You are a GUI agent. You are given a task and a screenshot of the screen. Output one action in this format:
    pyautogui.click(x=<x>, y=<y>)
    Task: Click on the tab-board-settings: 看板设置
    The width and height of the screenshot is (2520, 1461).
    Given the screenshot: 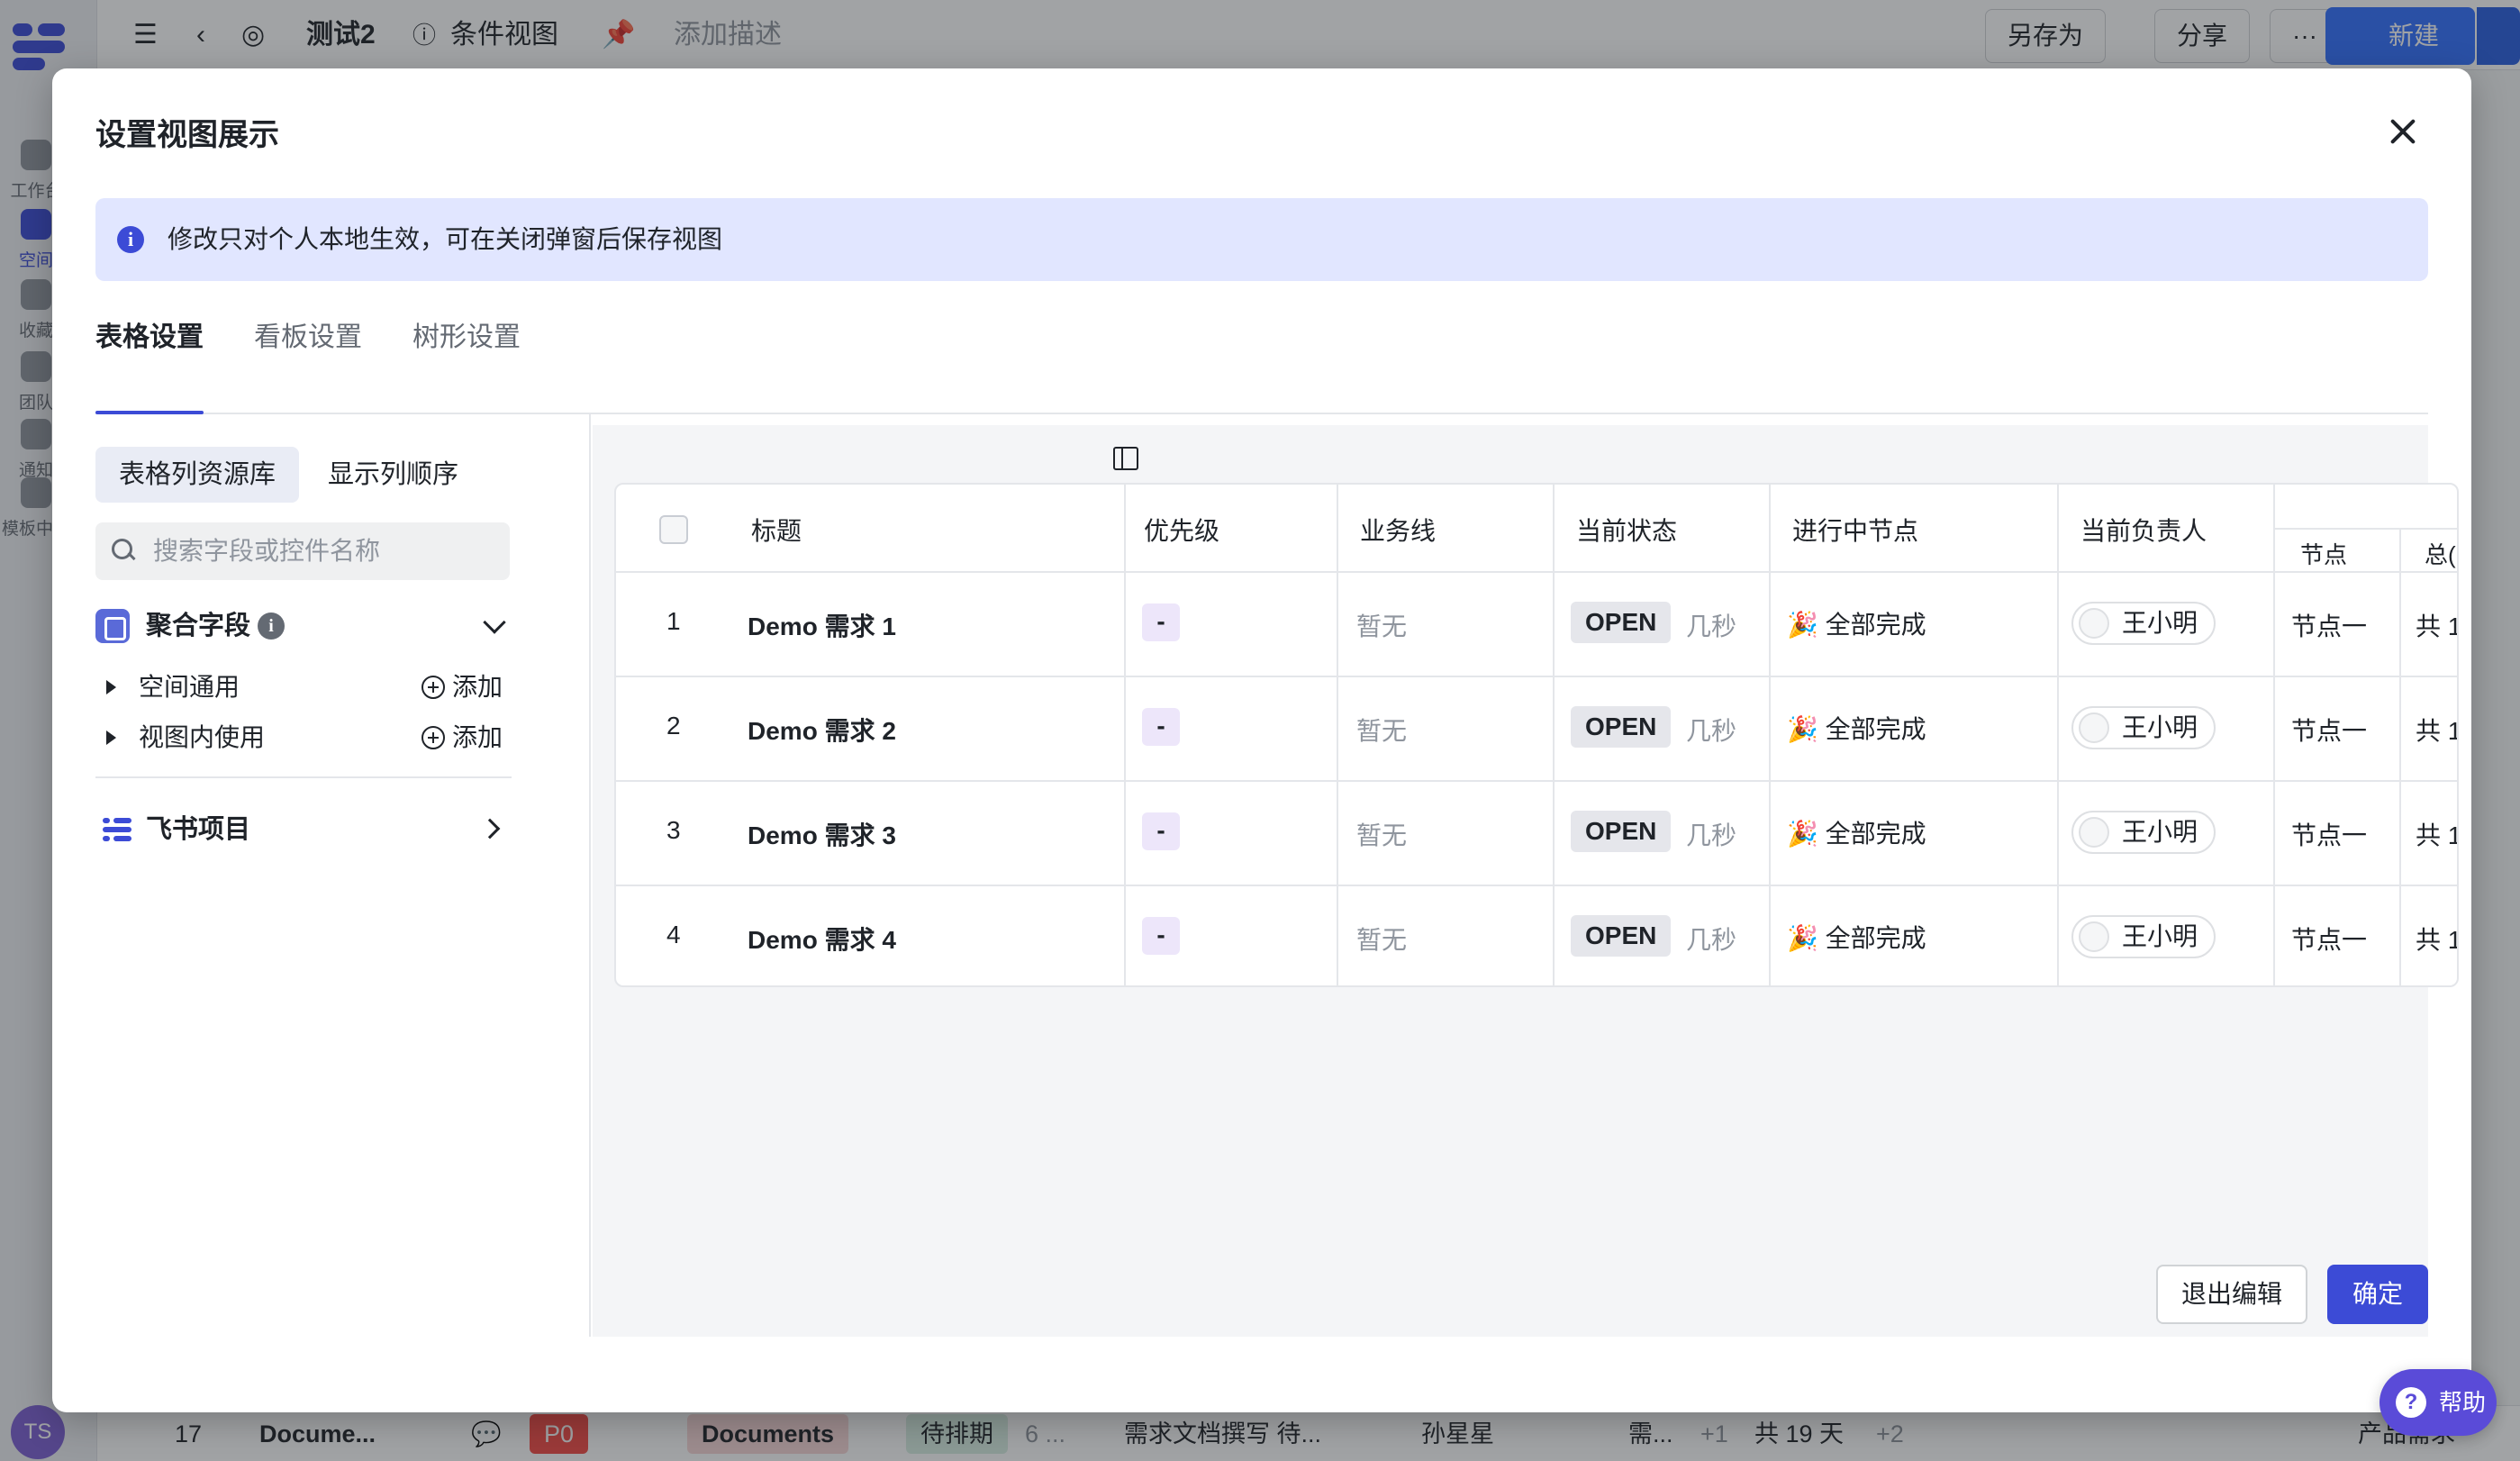 What is the action you would take?
    pyautogui.click(x=308, y=354)
    